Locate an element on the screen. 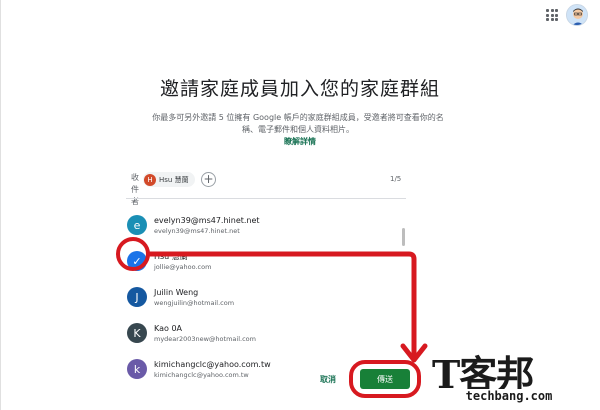  contact-email: jollie@yahoo.com is located at coordinates (183, 266).